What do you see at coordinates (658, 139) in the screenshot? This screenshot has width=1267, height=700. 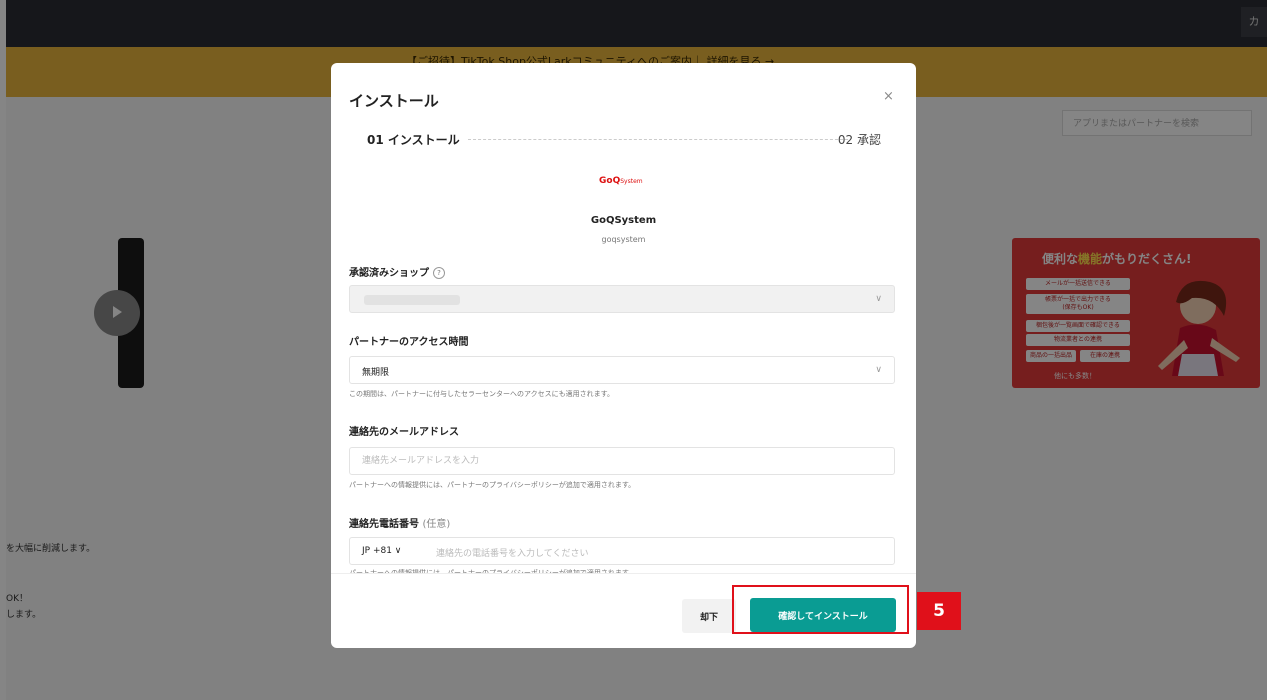 I see `step-divider` at bounding box center [658, 139].